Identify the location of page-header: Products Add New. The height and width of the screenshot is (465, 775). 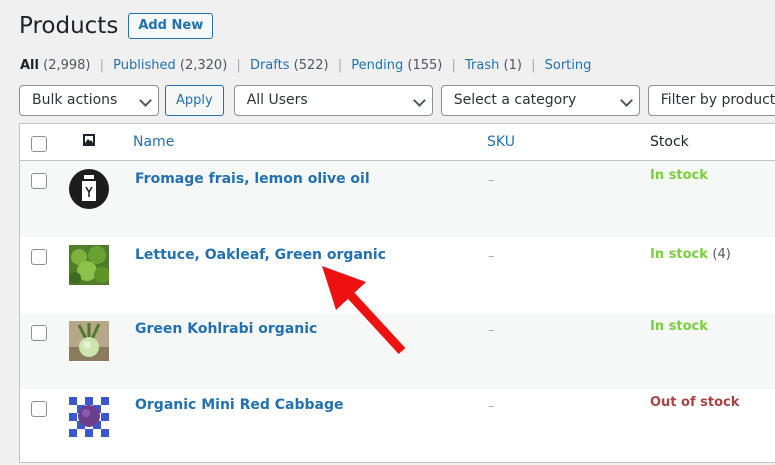
(116, 26).